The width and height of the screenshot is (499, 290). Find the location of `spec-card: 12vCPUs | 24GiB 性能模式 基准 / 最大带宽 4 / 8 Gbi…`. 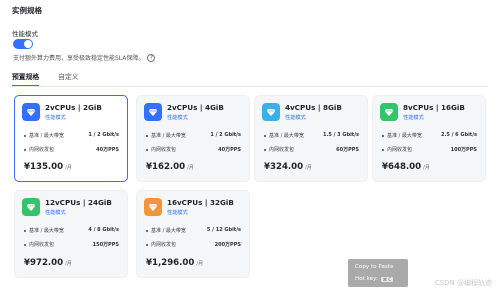

spec-card: 12vCPUs | 24GiB 性能模式 基准 / 最大带宽 4 / 8 Gbi… is located at coordinates (71, 234).